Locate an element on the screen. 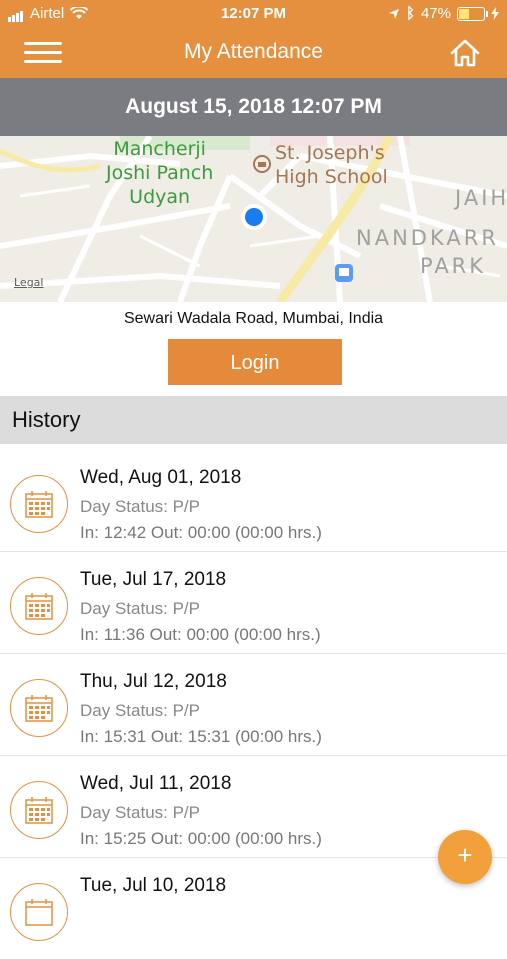 The height and width of the screenshot is (959, 507). current-datetime: August 15, 2018 12:07 PM is located at coordinates (253, 107).